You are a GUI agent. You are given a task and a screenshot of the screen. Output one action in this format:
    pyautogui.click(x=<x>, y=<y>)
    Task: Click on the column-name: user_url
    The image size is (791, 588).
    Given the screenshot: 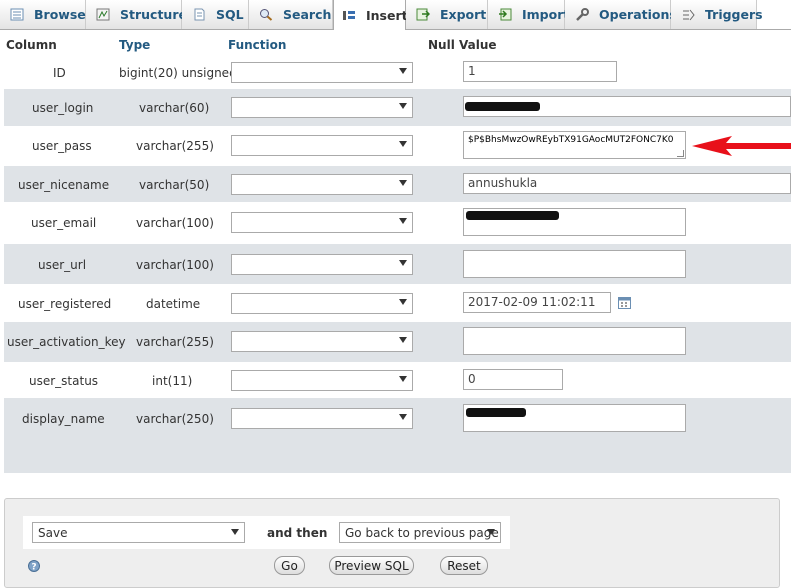 What is the action you would take?
    pyautogui.click(x=62, y=265)
    